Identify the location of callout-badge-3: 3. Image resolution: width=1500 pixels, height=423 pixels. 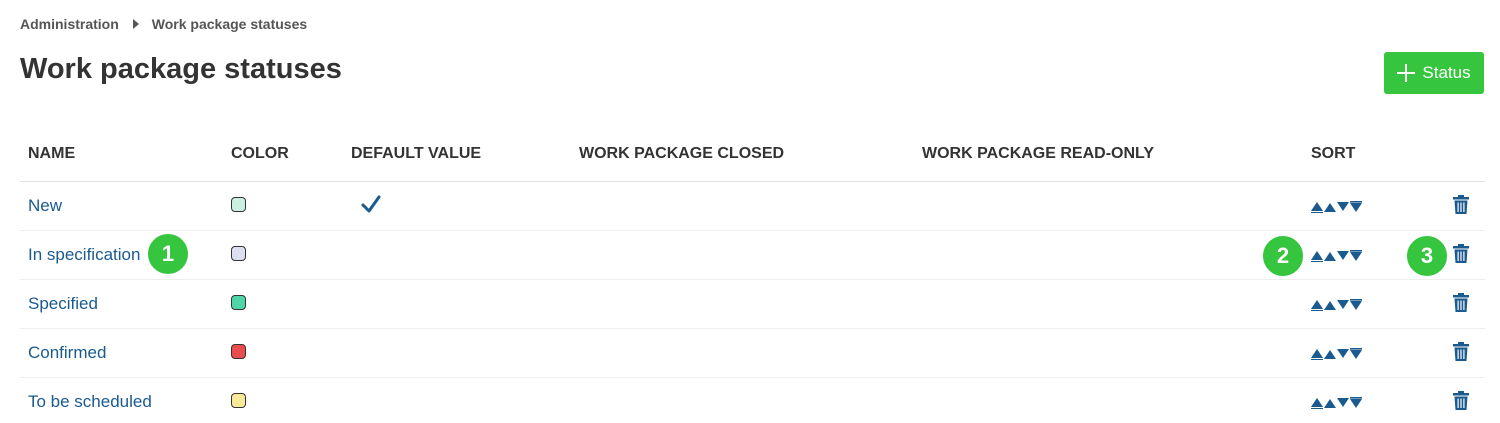
(1427, 256).